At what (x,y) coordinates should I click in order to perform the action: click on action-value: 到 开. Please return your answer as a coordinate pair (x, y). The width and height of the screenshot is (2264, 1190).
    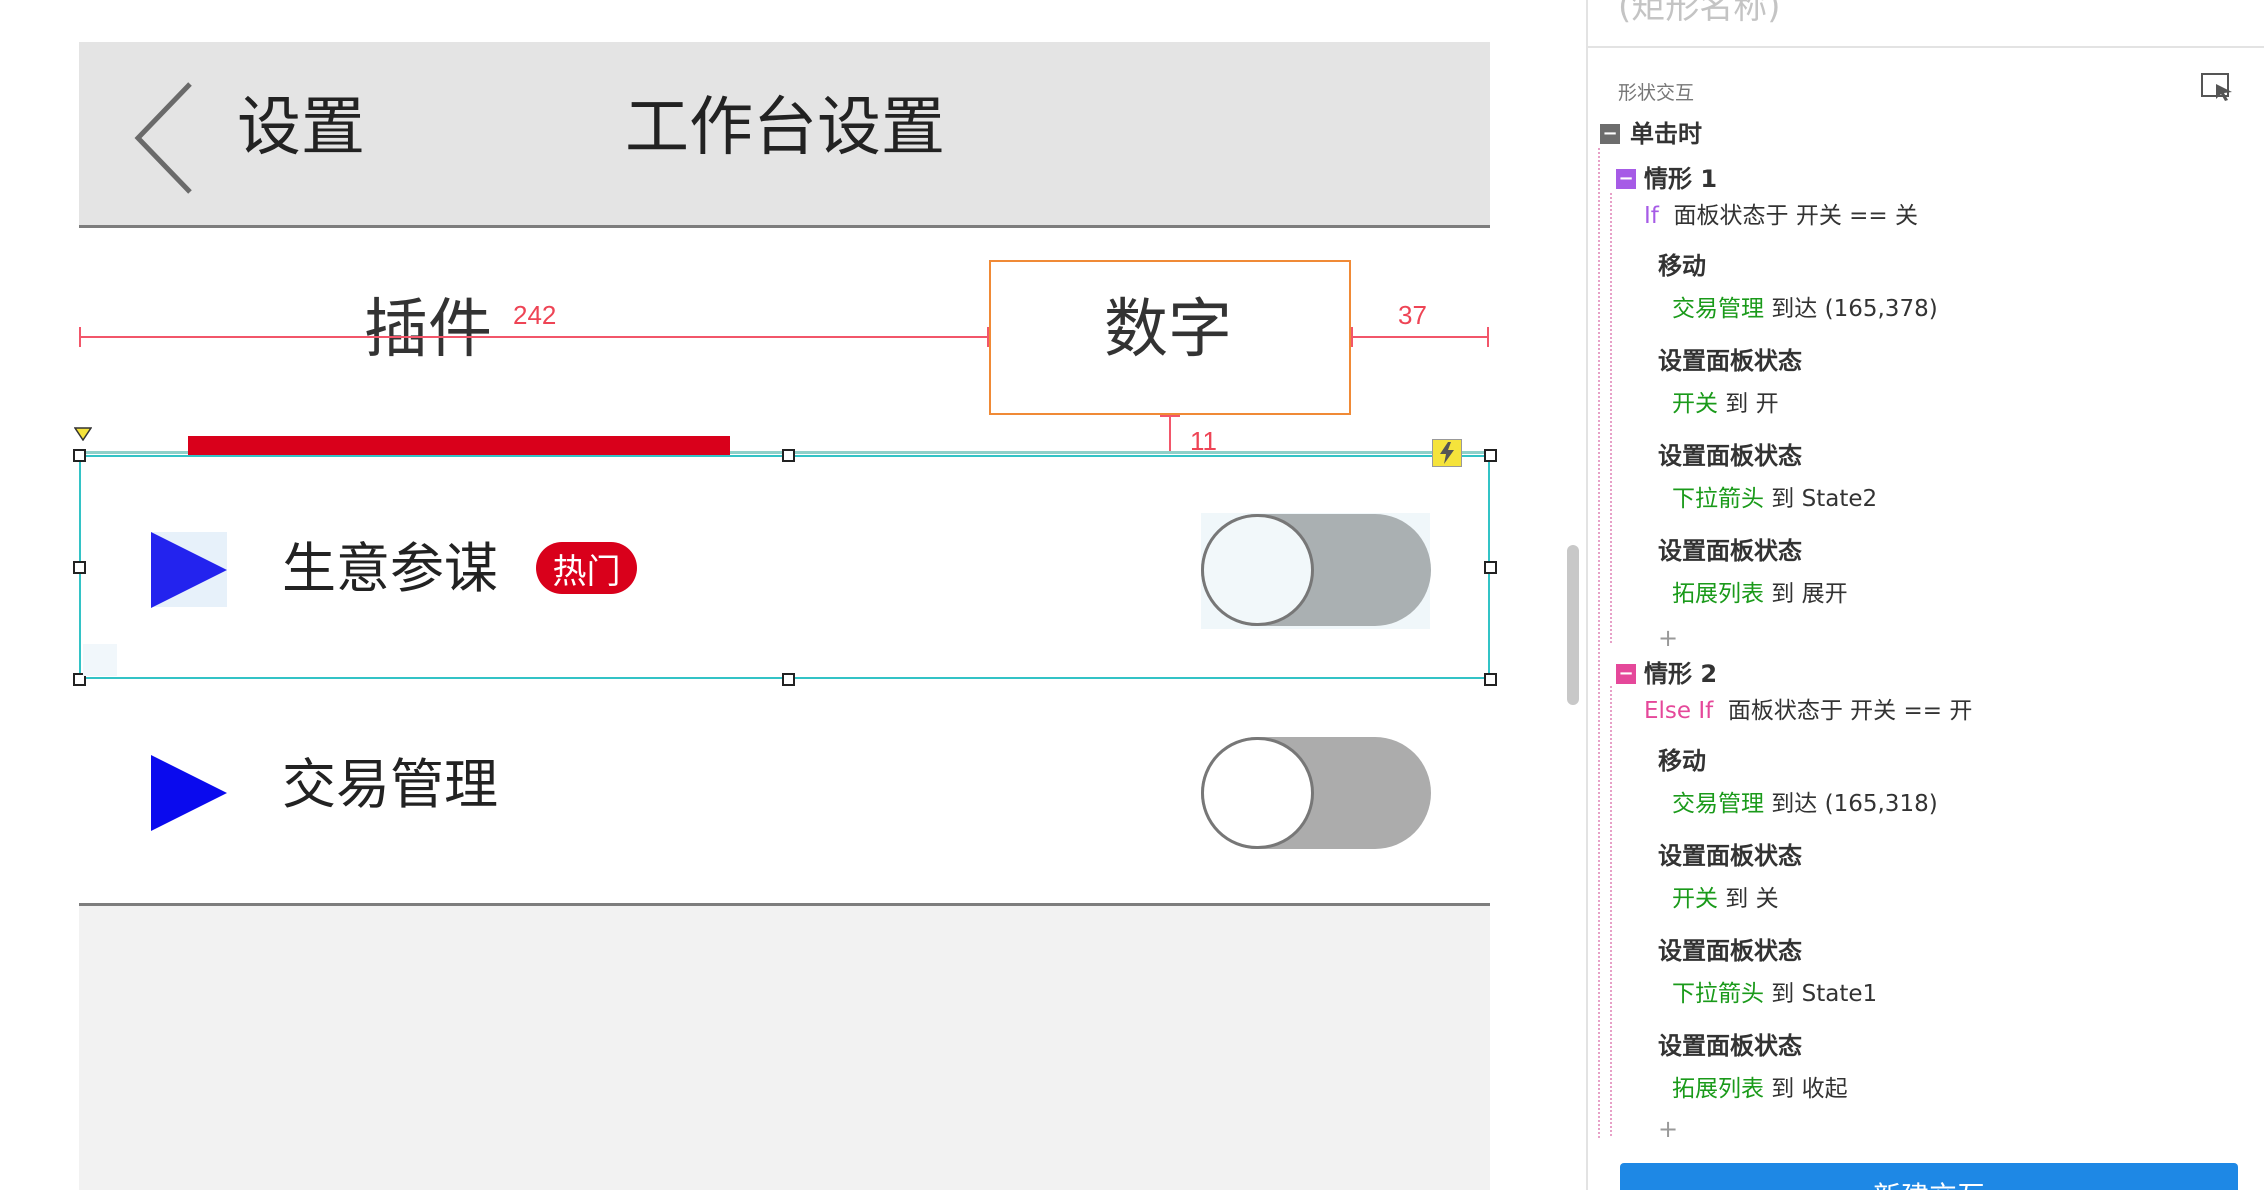
    Looking at the image, I should click on (1748, 404).